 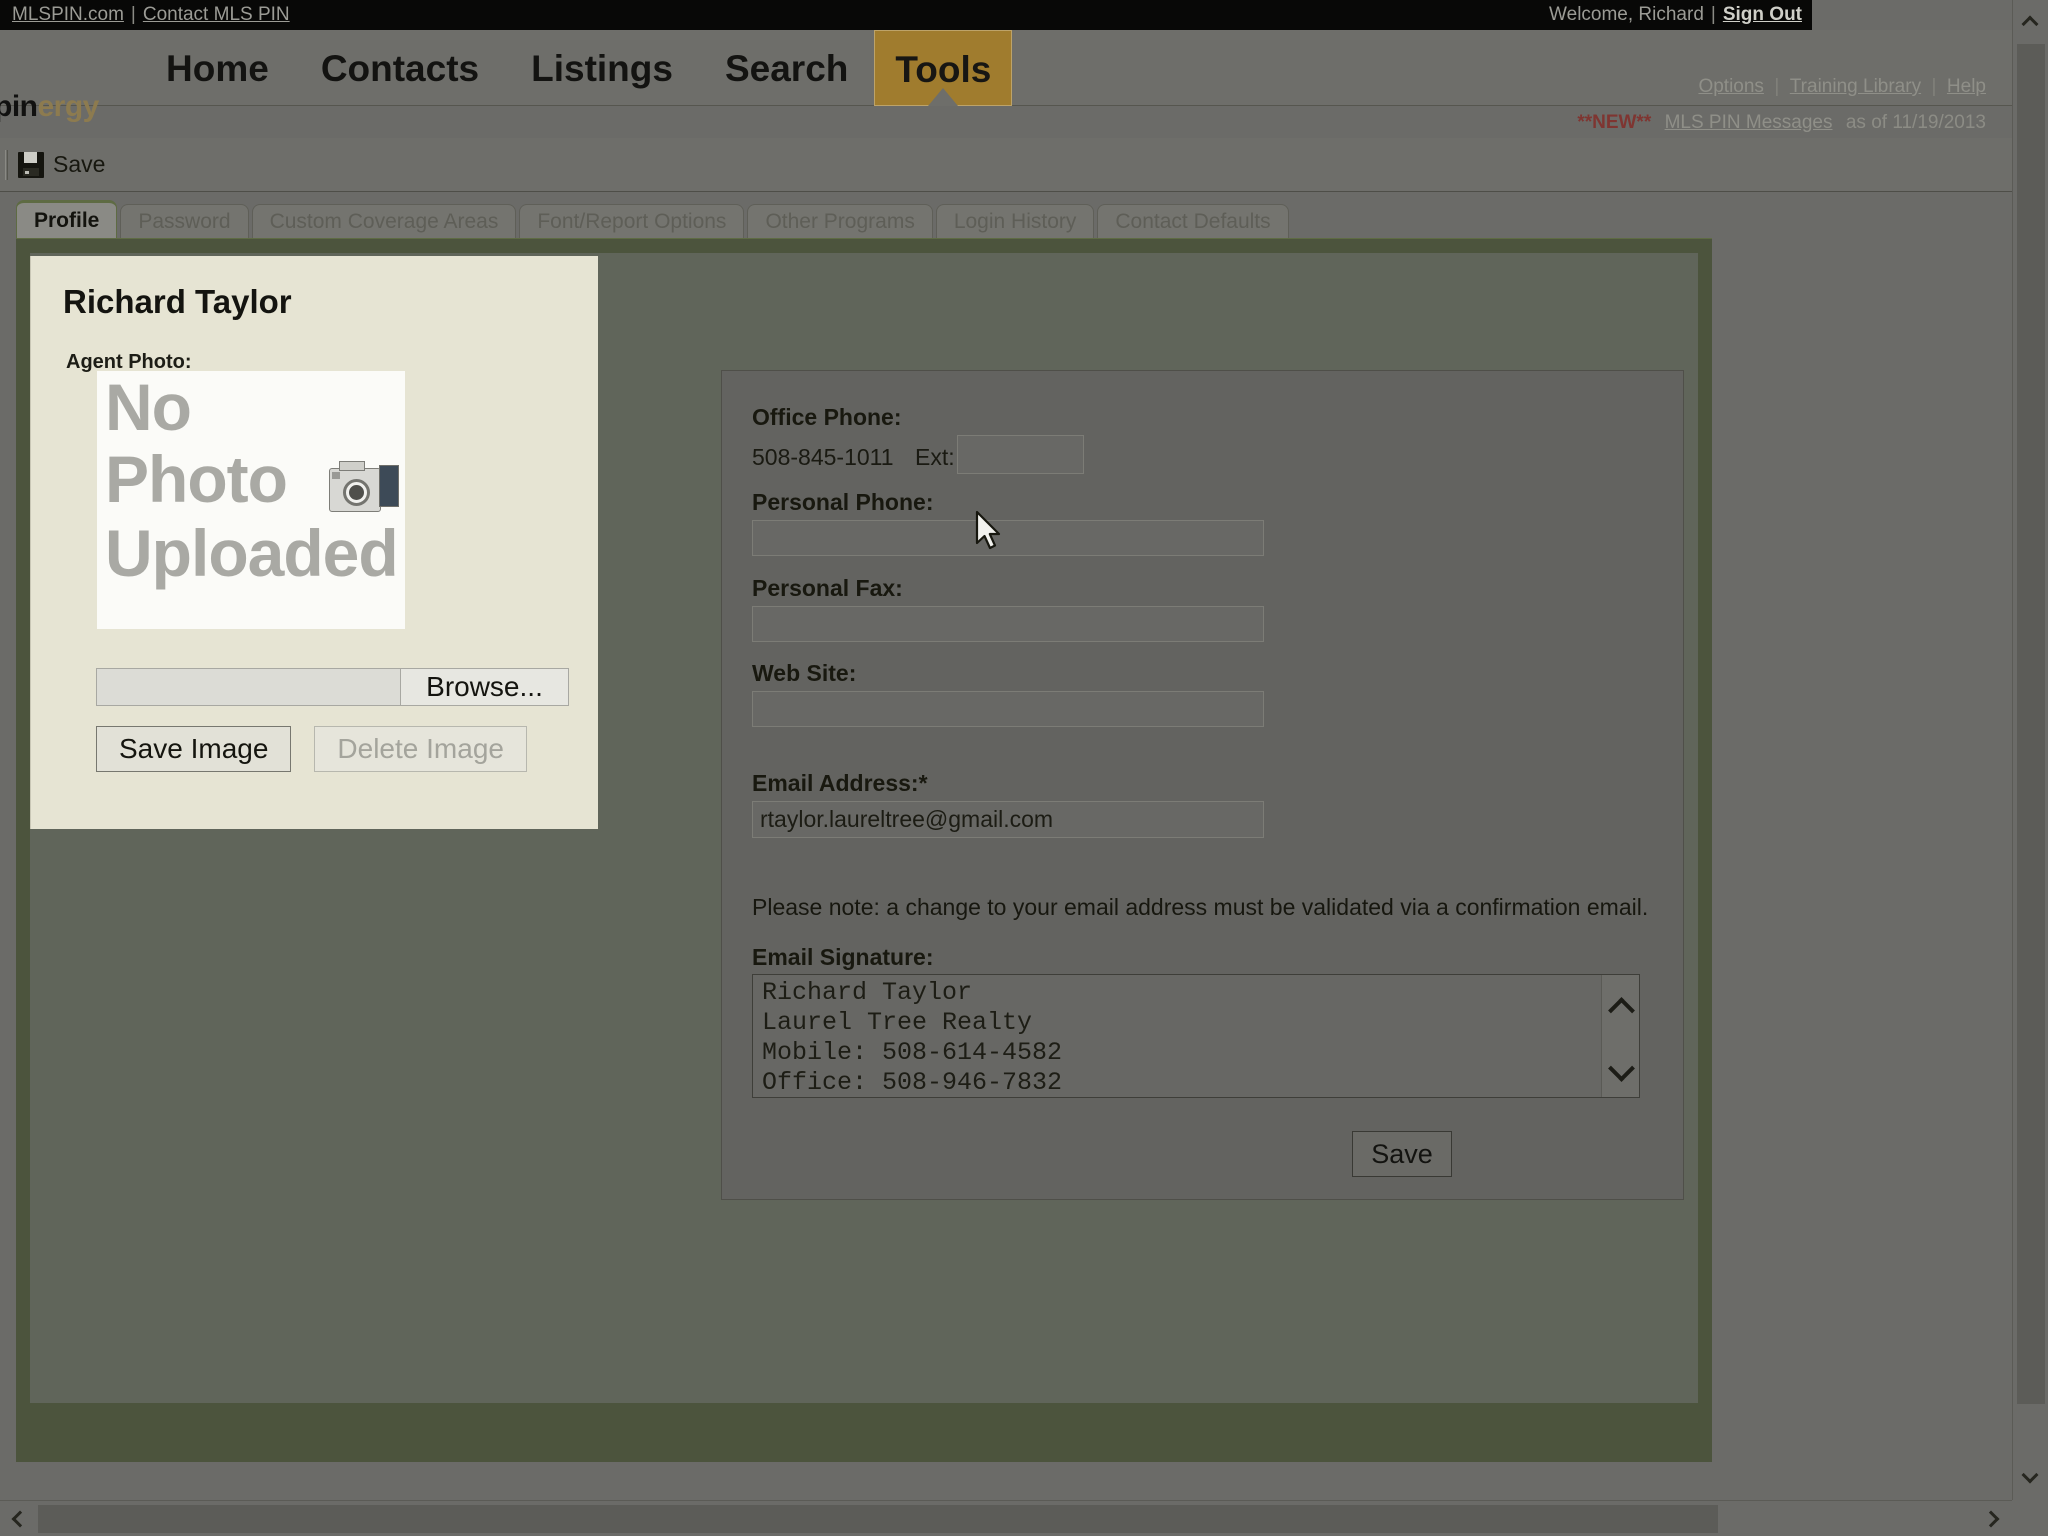 I want to click on nav-sep-2: |, so click(x=1934, y=86).